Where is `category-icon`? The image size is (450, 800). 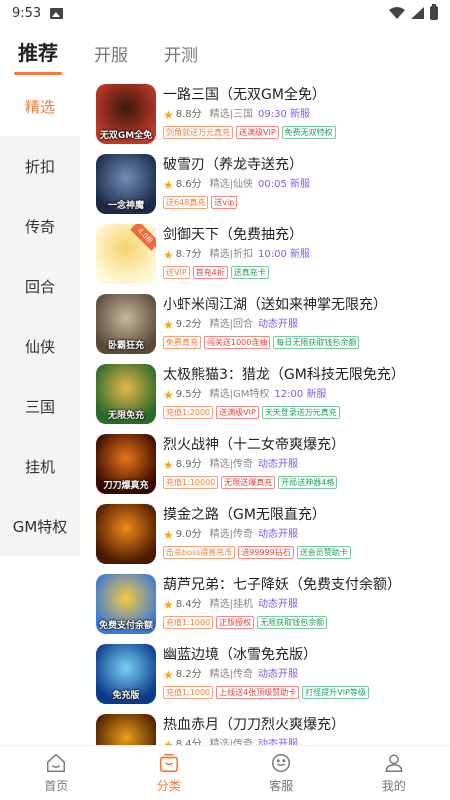
category-icon is located at coordinates (168, 763).